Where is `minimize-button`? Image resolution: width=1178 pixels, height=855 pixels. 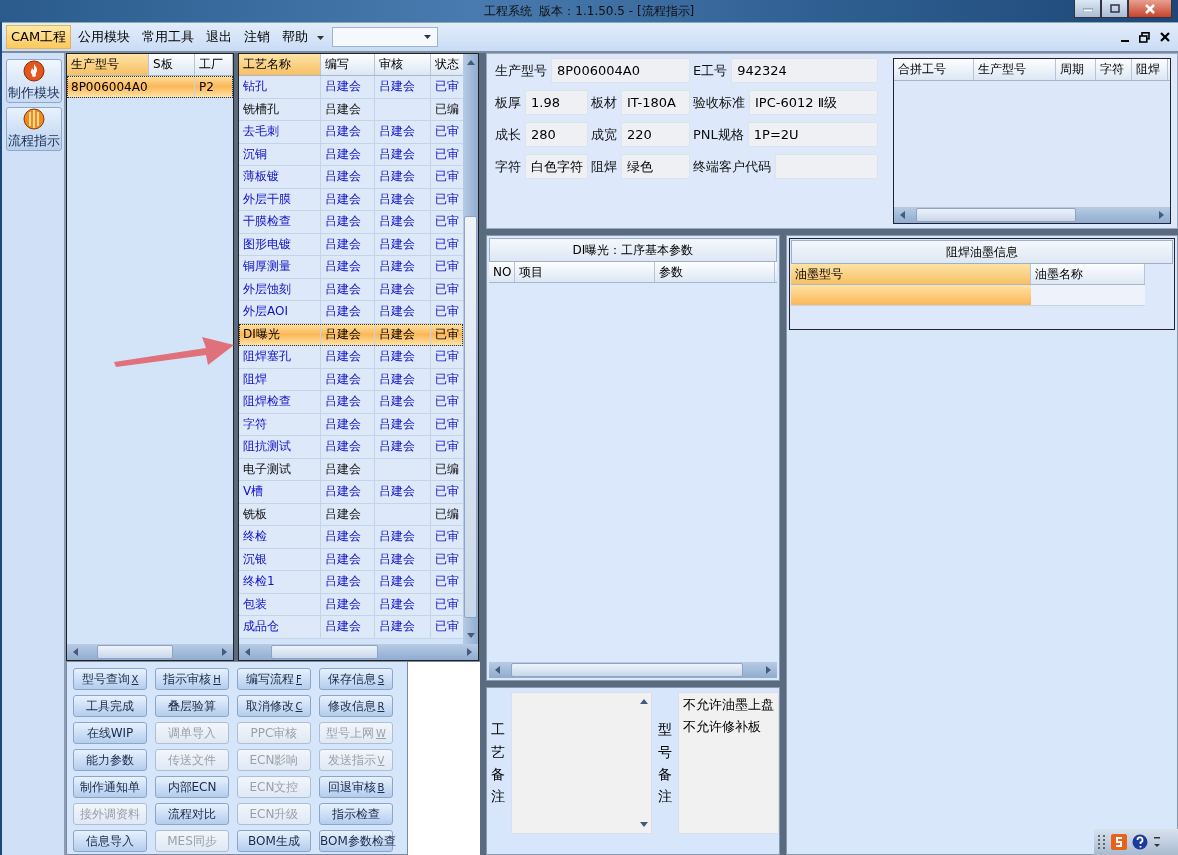
minimize-button is located at coordinates (1087, 9).